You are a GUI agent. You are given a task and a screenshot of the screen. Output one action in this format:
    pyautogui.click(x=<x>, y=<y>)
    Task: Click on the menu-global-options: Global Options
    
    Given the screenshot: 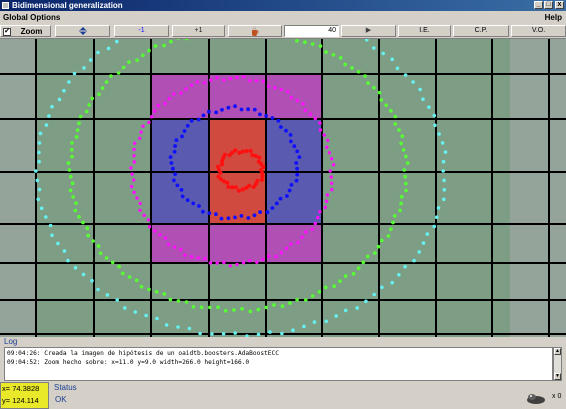 What is the action you would take?
    pyautogui.click(x=31, y=17)
    